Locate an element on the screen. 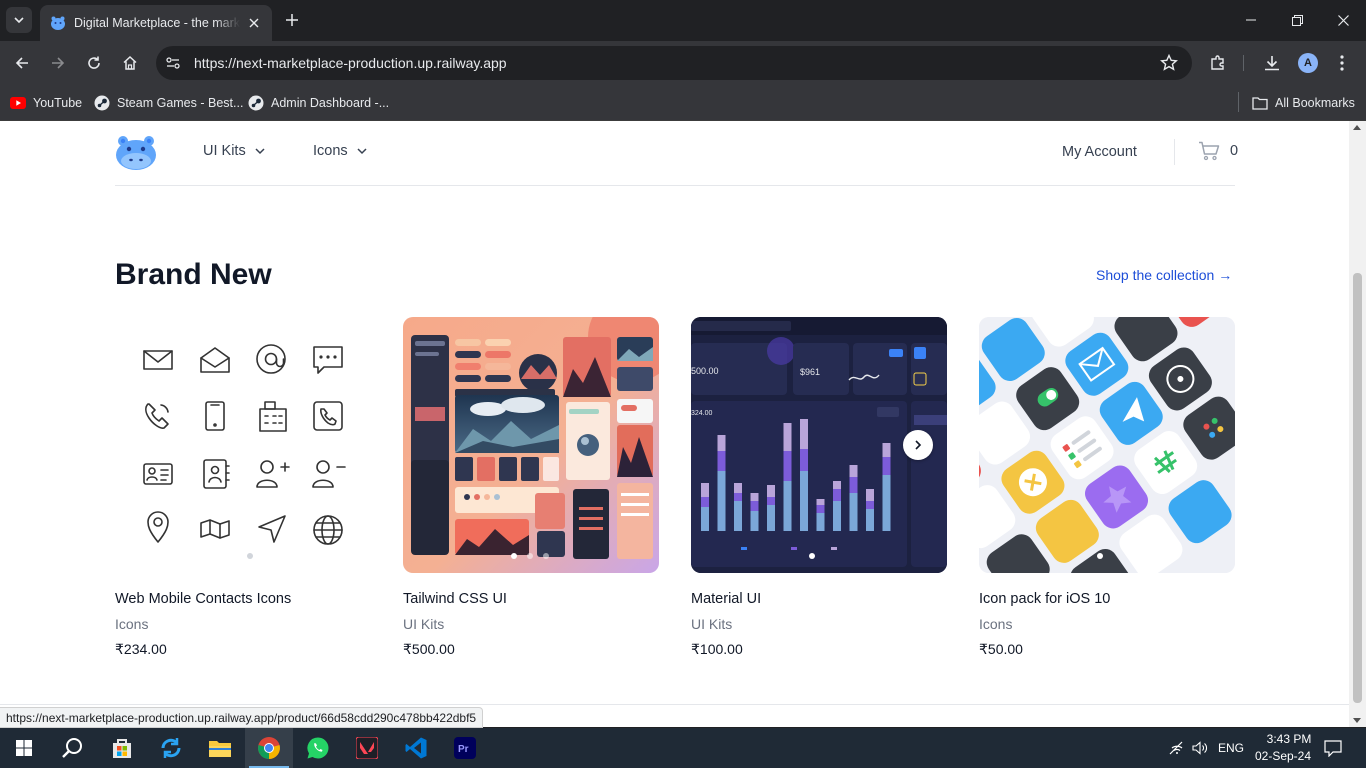  taskbar-whatsapp is located at coordinates (318, 748).